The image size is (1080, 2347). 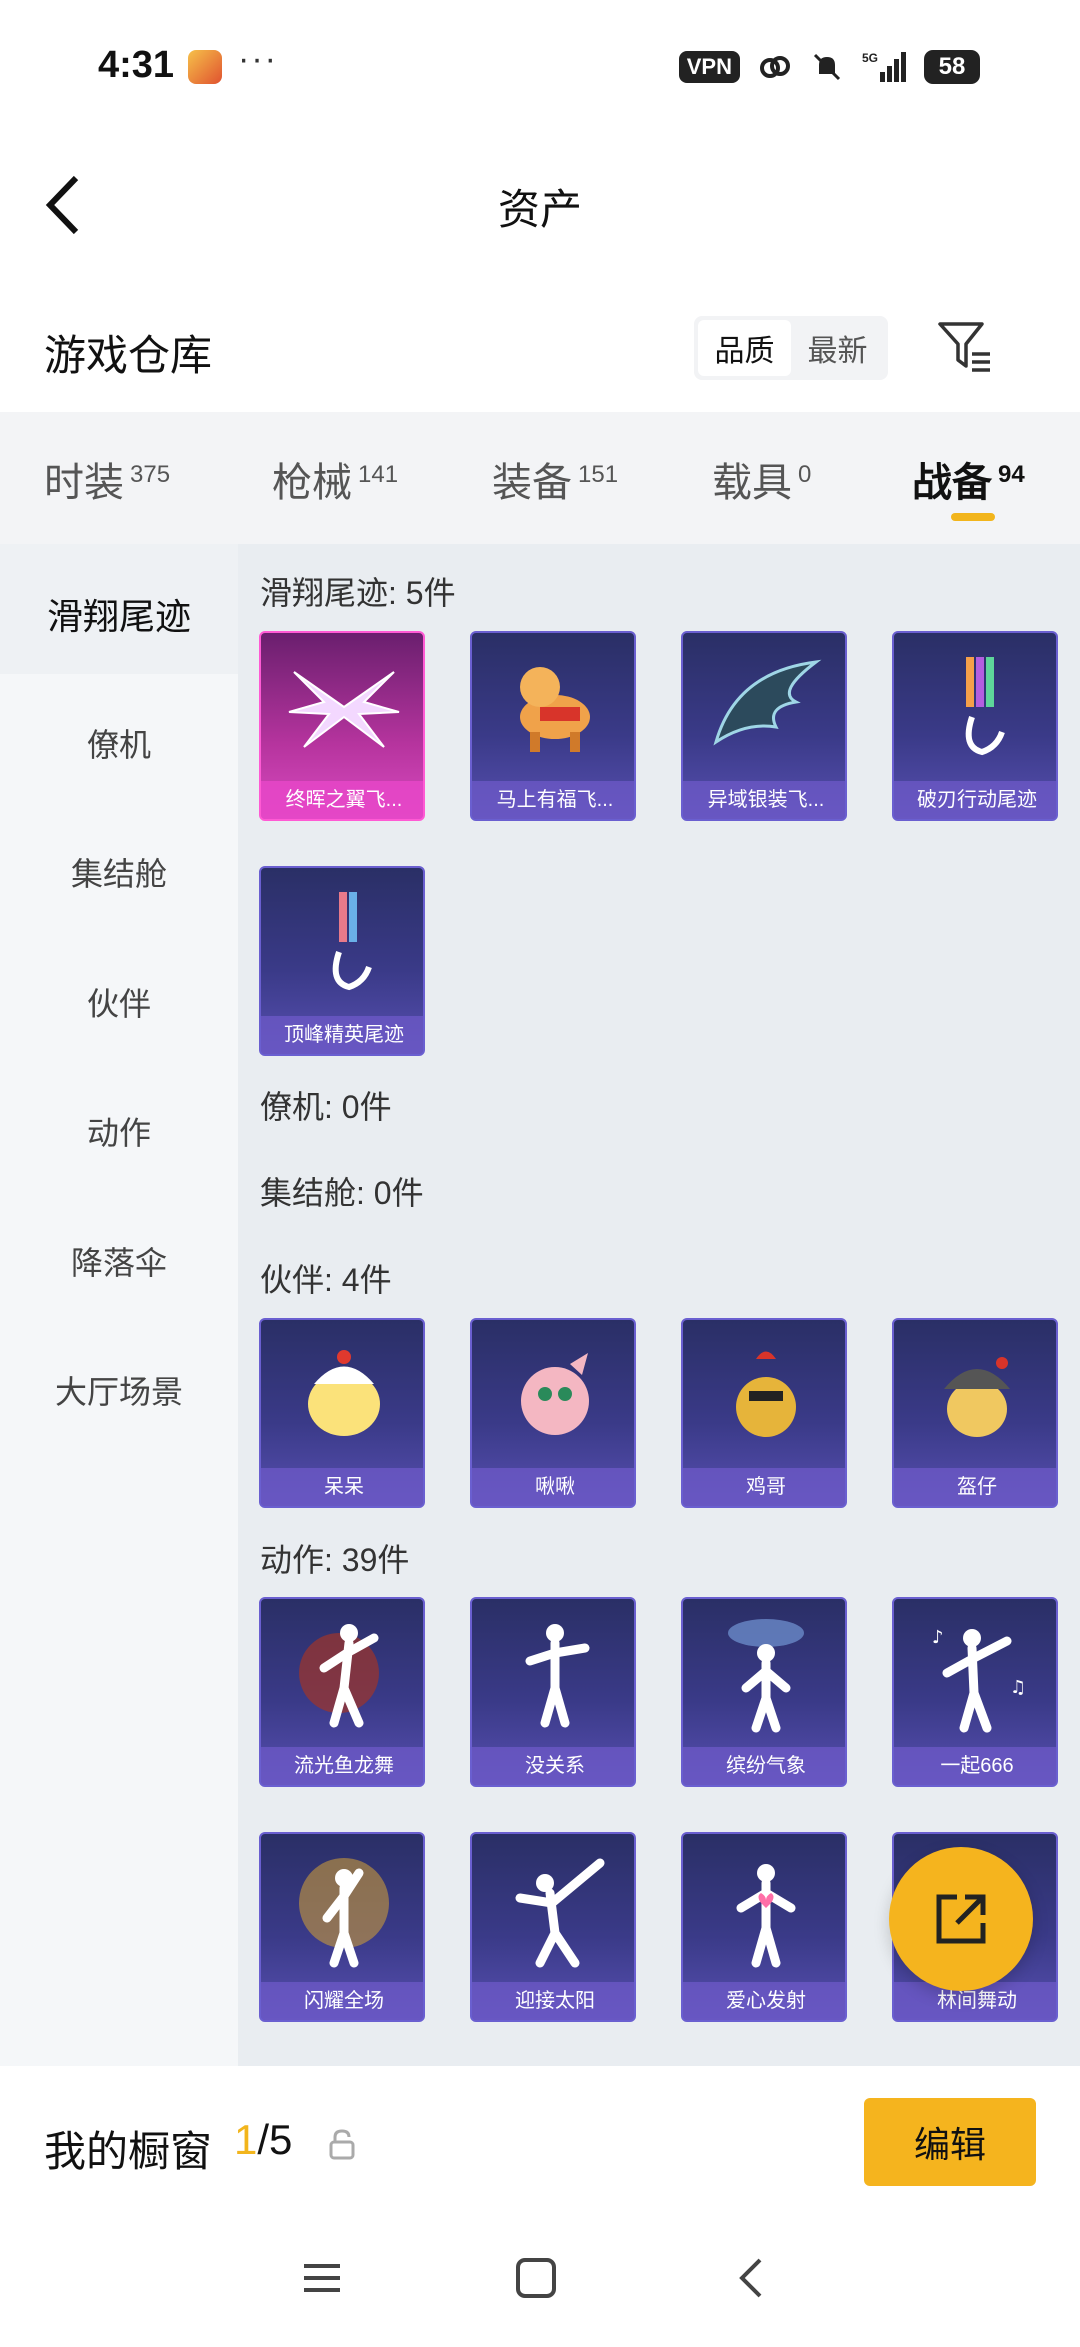 I want to click on sidebar-item-pod: 集结舱, so click(x=119, y=872).